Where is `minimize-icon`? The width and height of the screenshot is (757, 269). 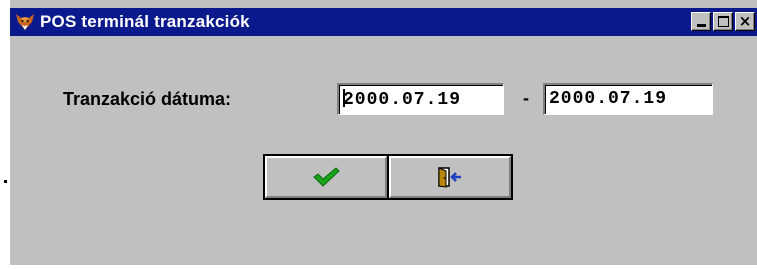
minimize-icon is located at coordinates (701, 25).